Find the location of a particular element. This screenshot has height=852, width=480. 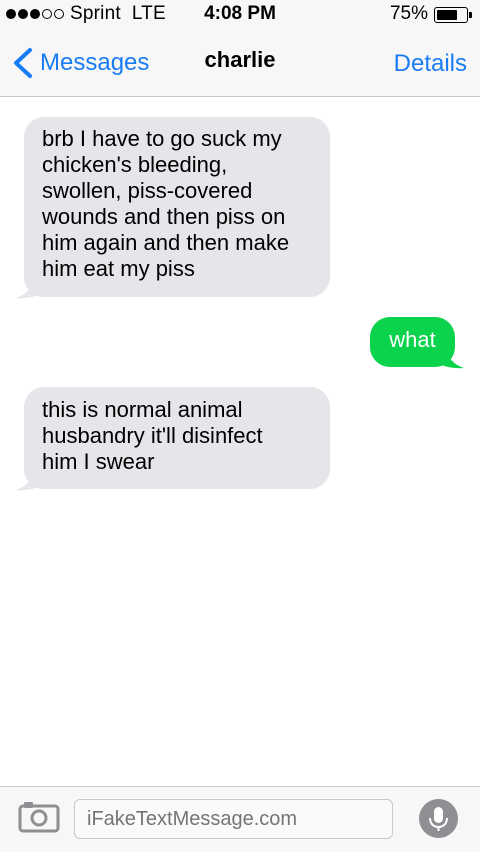

message-line: what is located at coordinates (412, 339).